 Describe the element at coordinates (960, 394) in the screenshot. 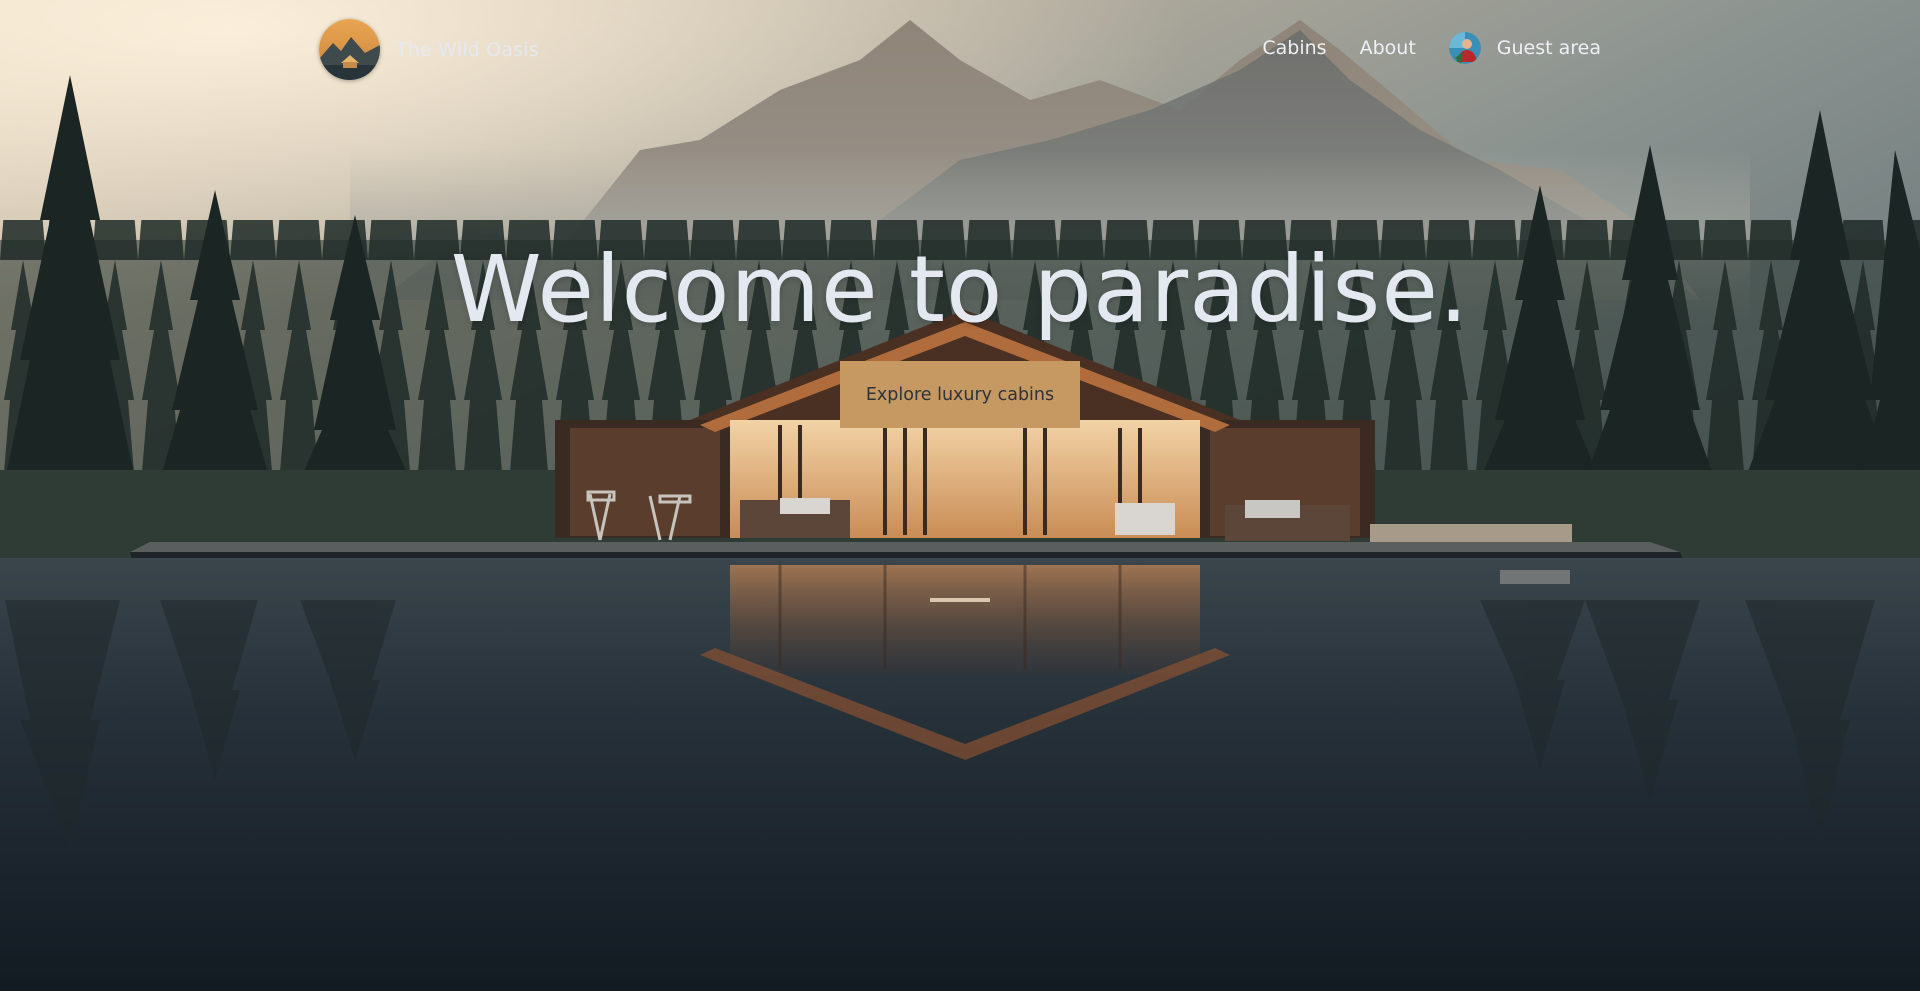

I see `explore-cabins-button: Explore luxury cabins` at that location.